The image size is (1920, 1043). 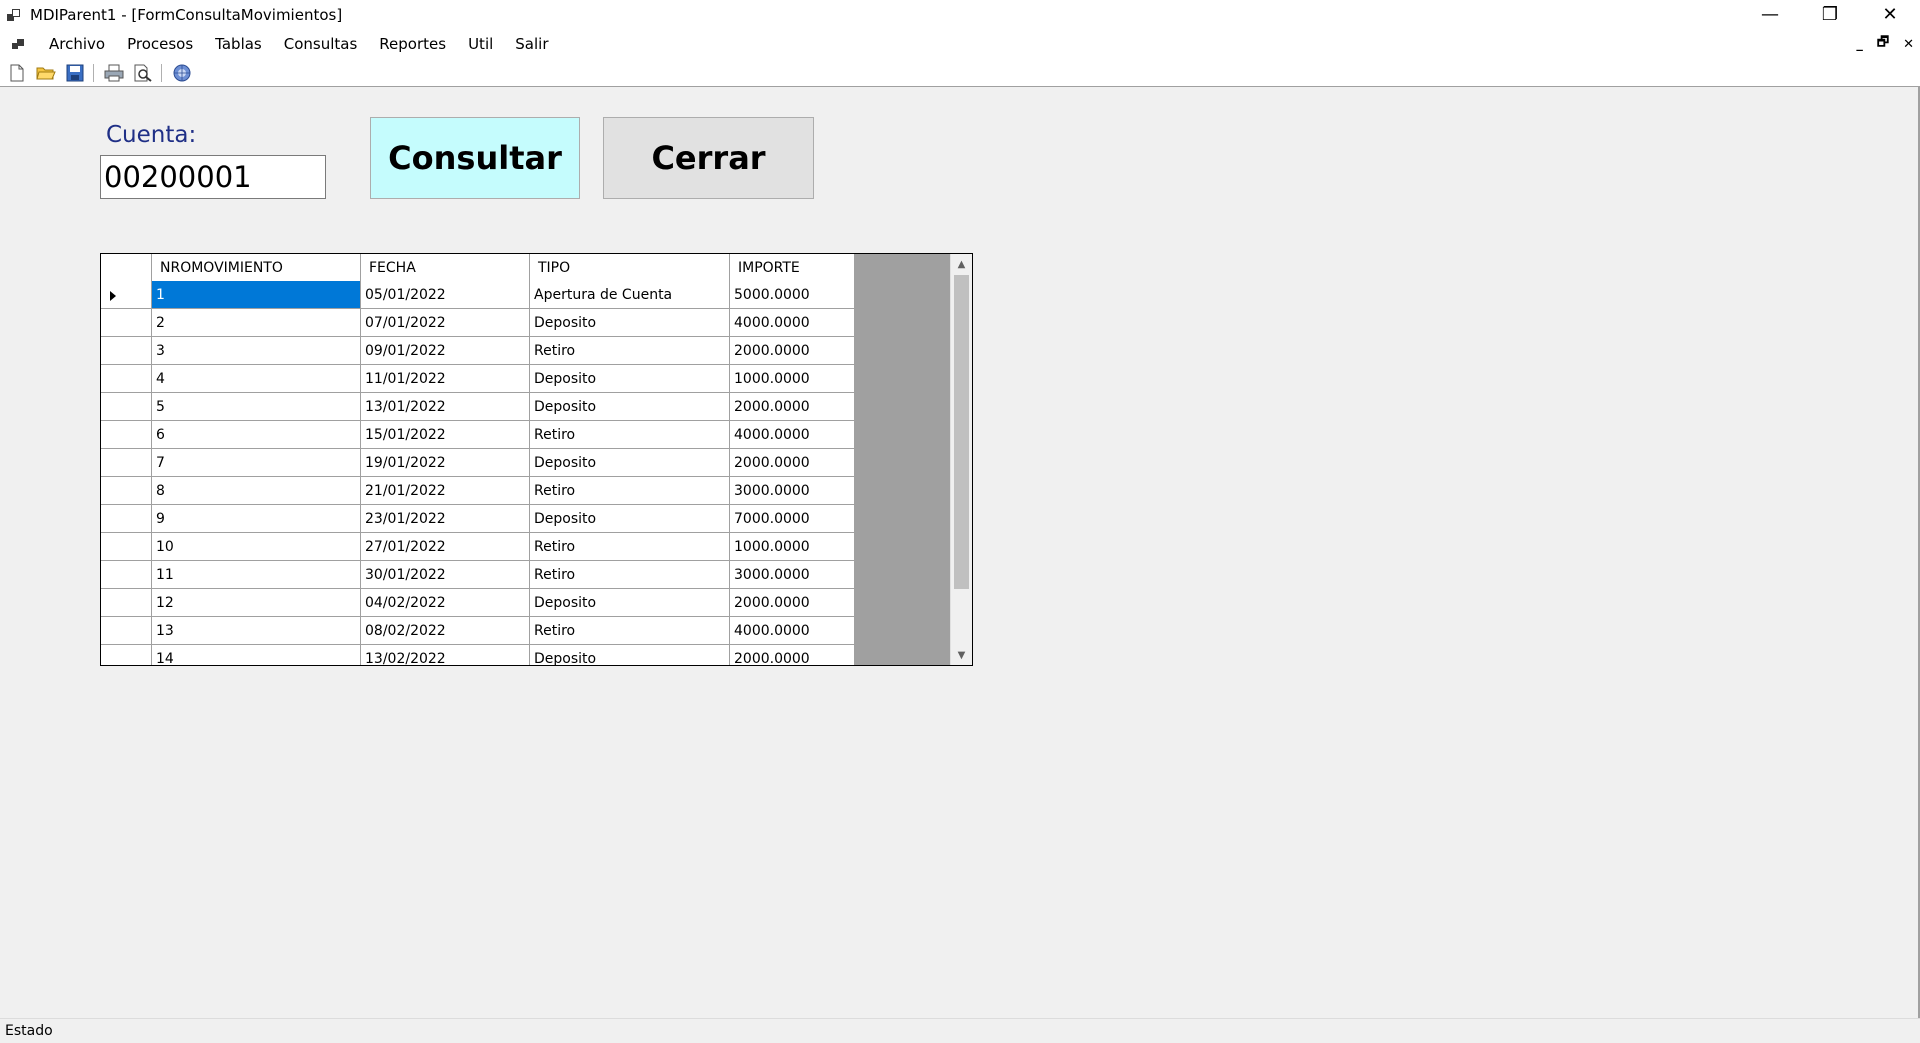 I want to click on print-preview-icon, so click(x=143, y=73).